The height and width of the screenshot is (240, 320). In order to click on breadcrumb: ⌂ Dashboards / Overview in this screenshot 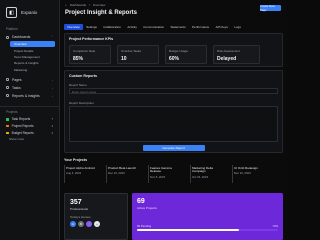, I will do `click(173, 5)`.